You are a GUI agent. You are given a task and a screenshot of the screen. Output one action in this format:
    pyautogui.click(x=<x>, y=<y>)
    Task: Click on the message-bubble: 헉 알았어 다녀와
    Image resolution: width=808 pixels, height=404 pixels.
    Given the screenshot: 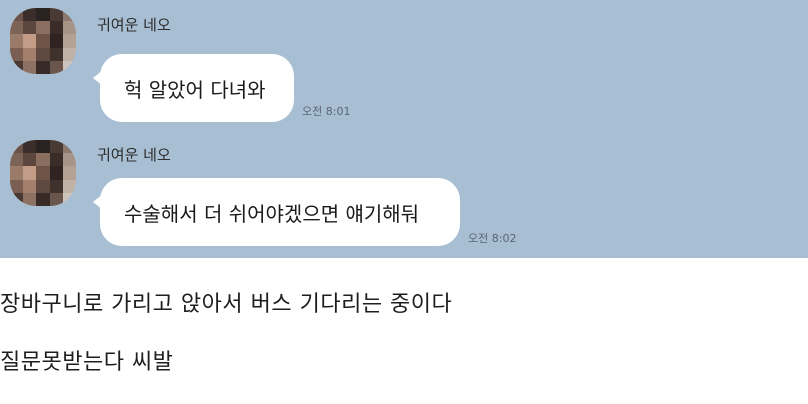 What is the action you would take?
    pyautogui.click(x=193, y=88)
    